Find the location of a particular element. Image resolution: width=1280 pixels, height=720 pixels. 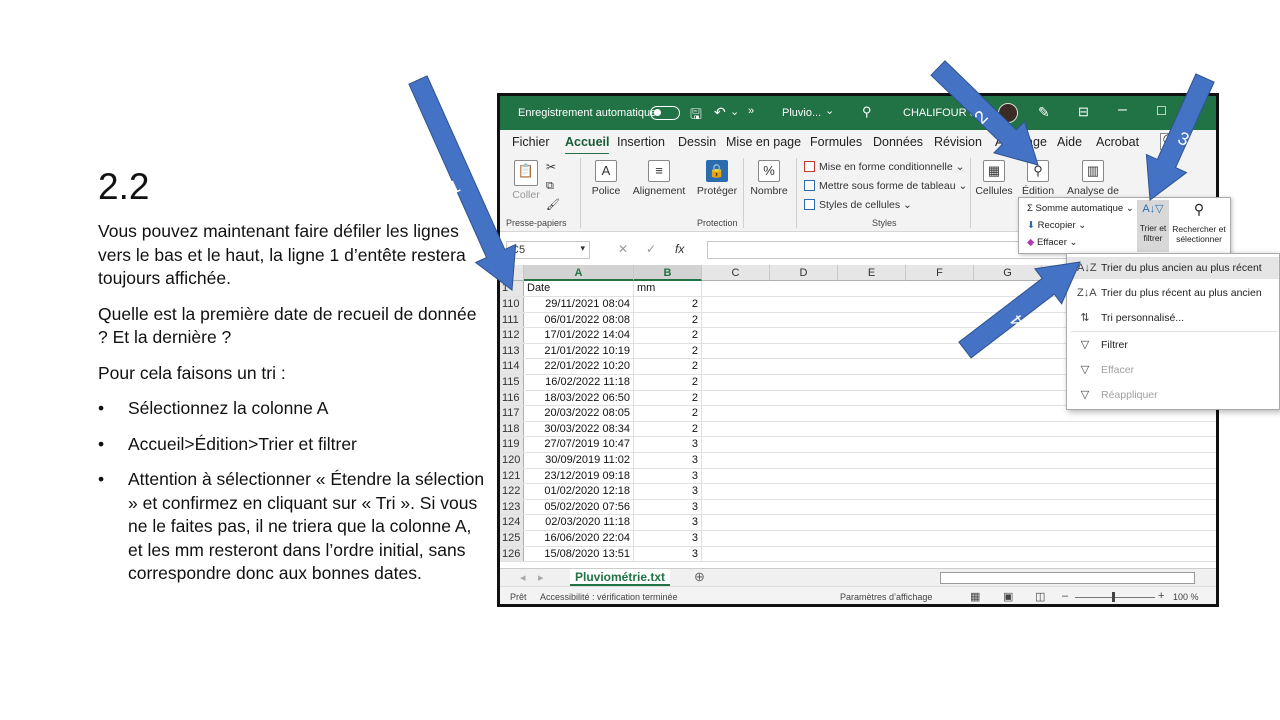

name-box: C5 ▾ is located at coordinates (548, 250).